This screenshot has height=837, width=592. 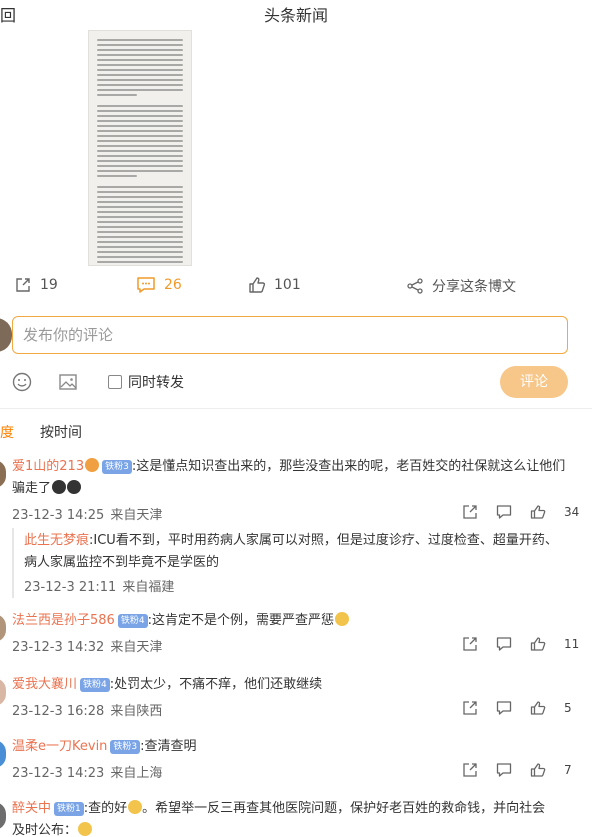 What do you see at coordinates (49, 285) in the screenshot?
I see `repost-count: 19` at bounding box center [49, 285].